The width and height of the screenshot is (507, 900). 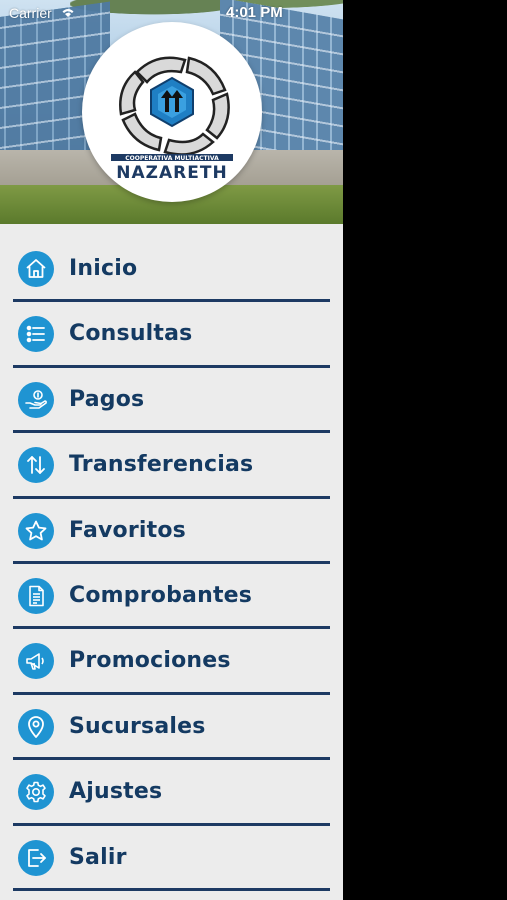 What do you see at coordinates (171, 401) in the screenshot?
I see `menu-item-pagos: Pagos` at bounding box center [171, 401].